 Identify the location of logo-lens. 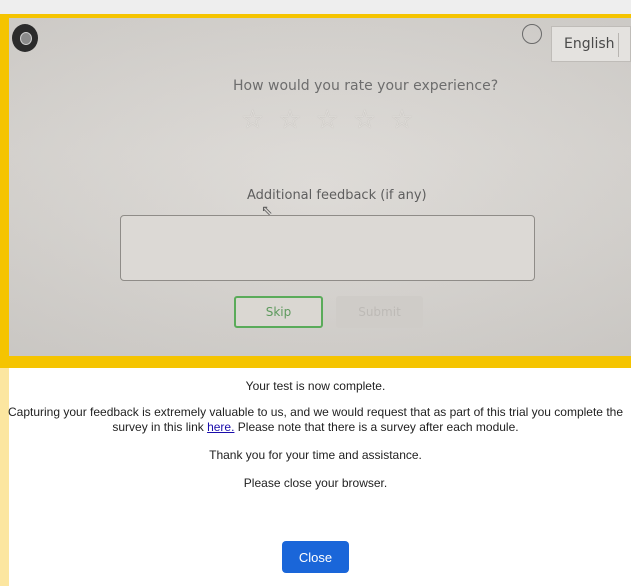
(26, 38).